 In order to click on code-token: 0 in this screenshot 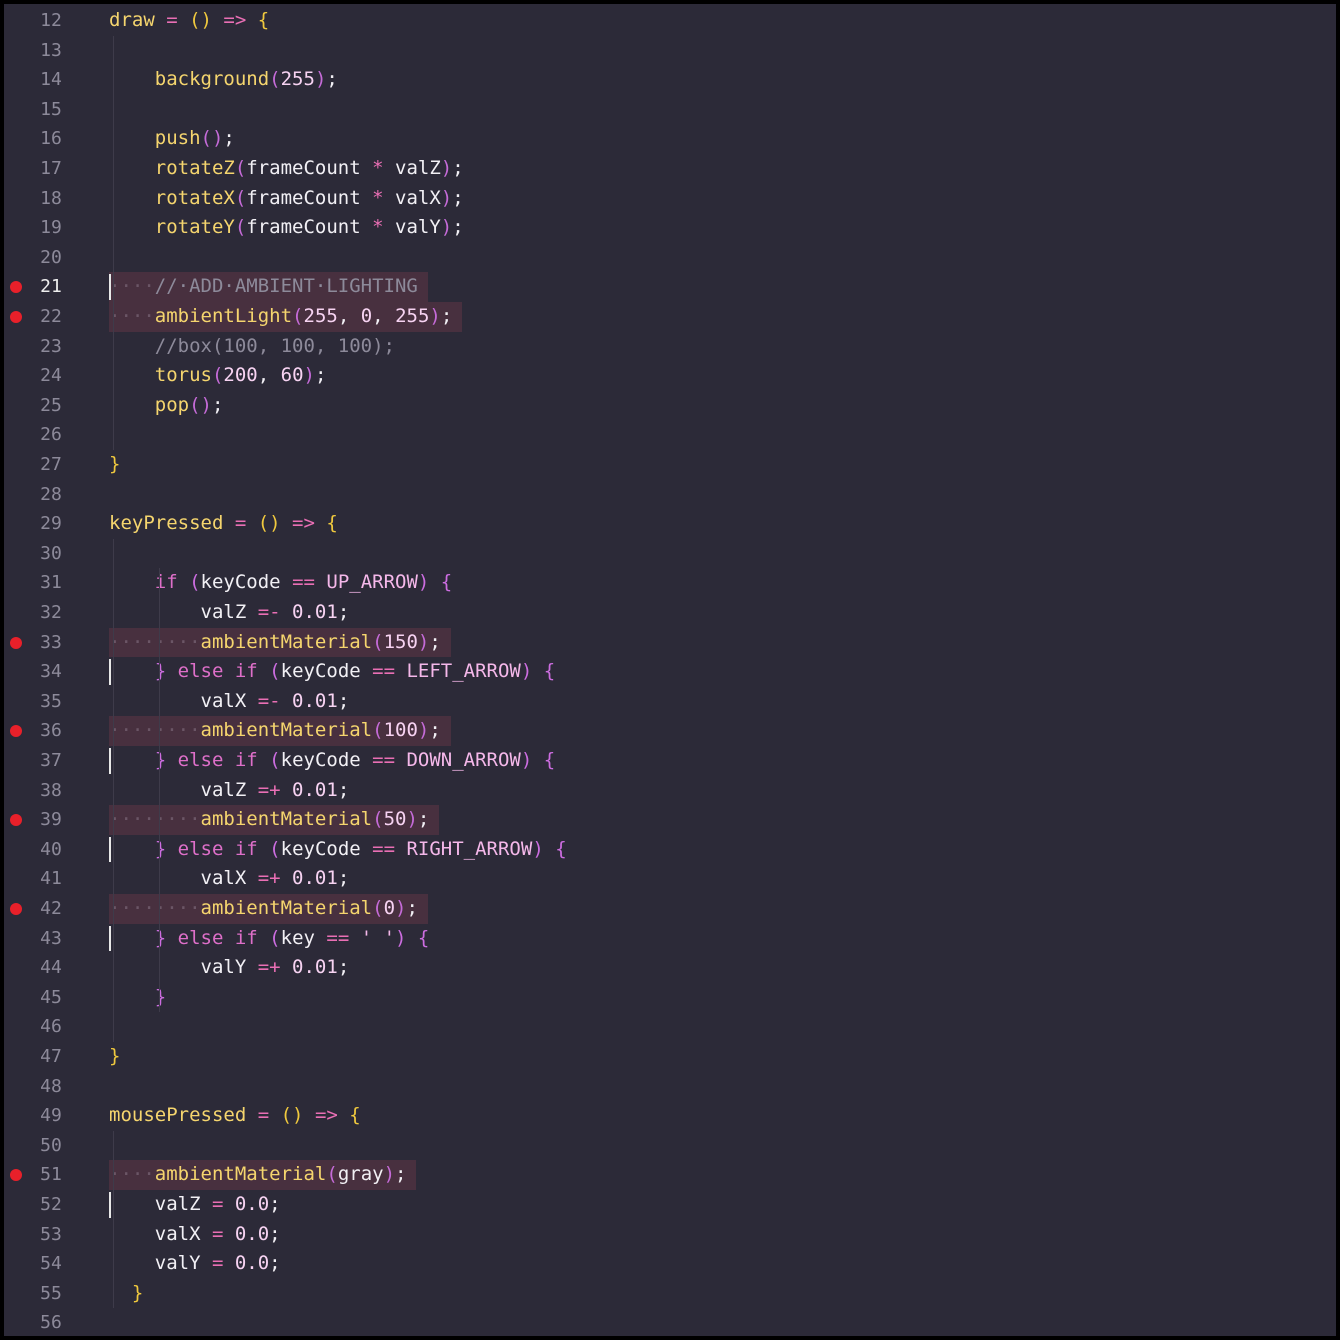, I will do `click(389, 908)`.